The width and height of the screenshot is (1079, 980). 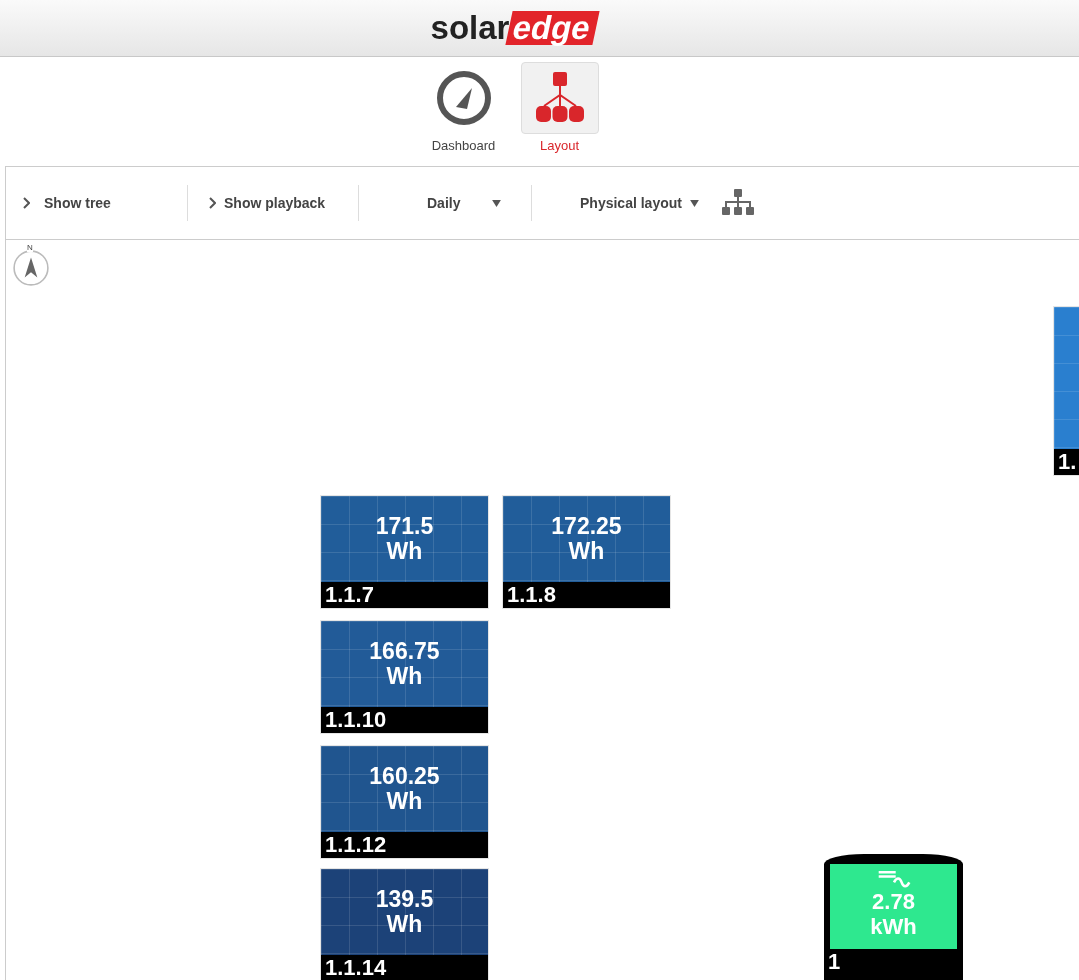 I want to click on solar-panel: 160.25 Wh 1.1.12, so click(x=404, y=802).